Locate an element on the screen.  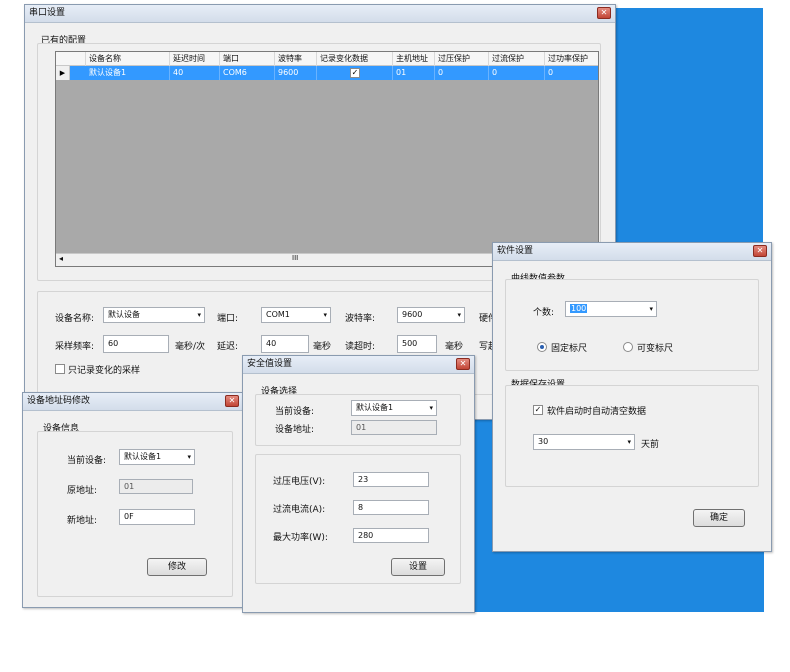
row-oc: 0 is located at coordinates (517, 73).